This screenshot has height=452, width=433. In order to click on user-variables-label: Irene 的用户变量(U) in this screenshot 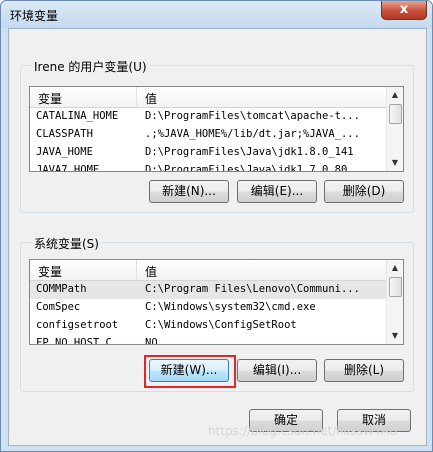, I will do `click(90, 66)`.